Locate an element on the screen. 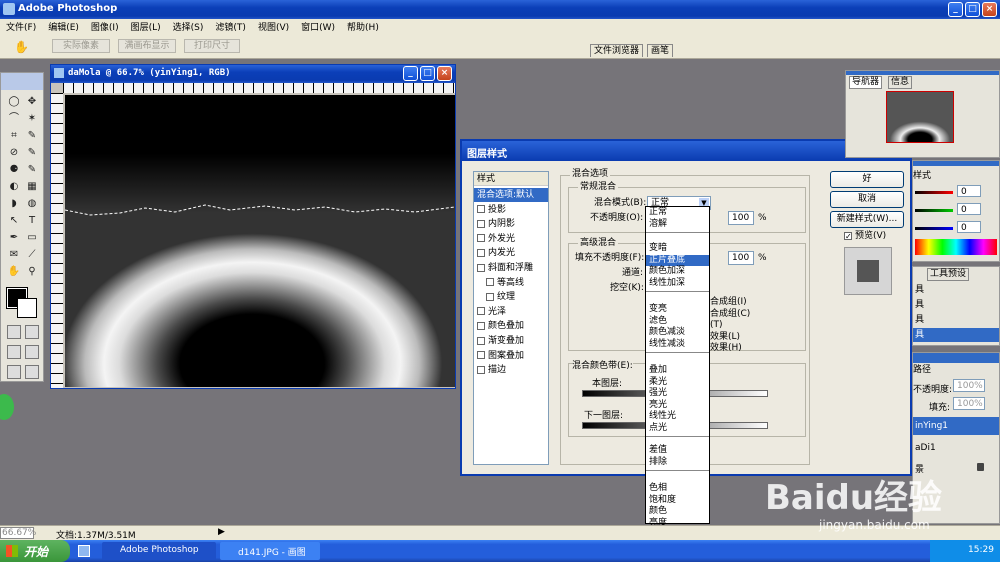 The image size is (1000, 562). tool-9-icon: ✎ is located at coordinates (32, 170).